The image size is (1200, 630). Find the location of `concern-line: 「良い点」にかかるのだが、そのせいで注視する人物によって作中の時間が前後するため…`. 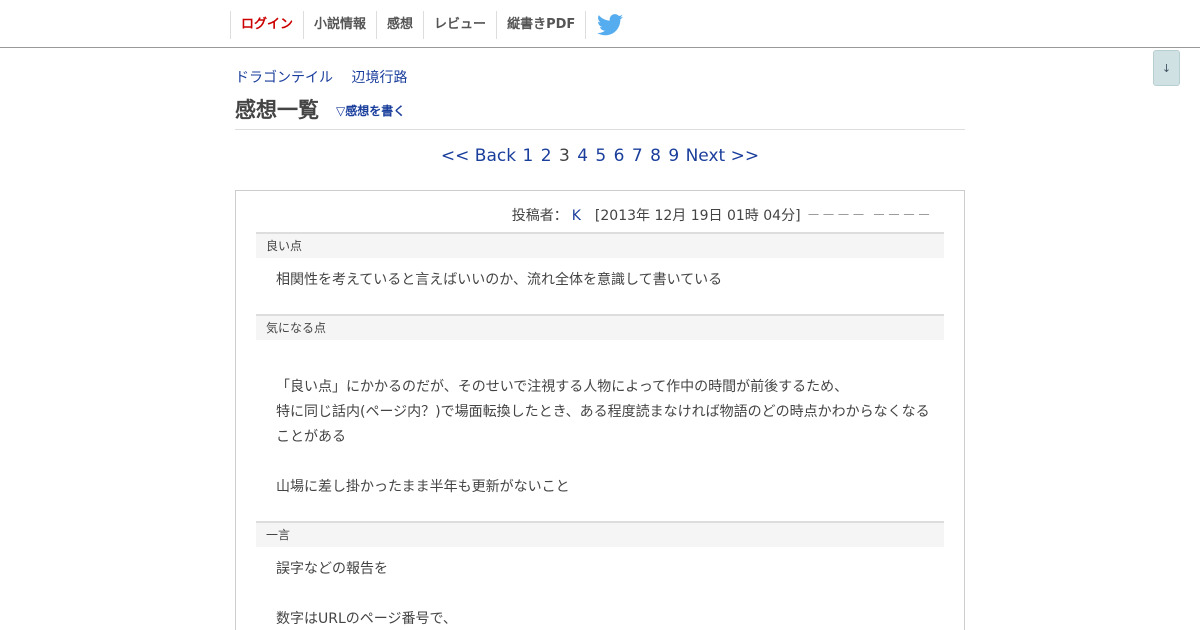

concern-line: 「良い点」にかかるのだが、そのせいで注視する人物によって作中の時間が前後するため… is located at coordinates (562, 387).